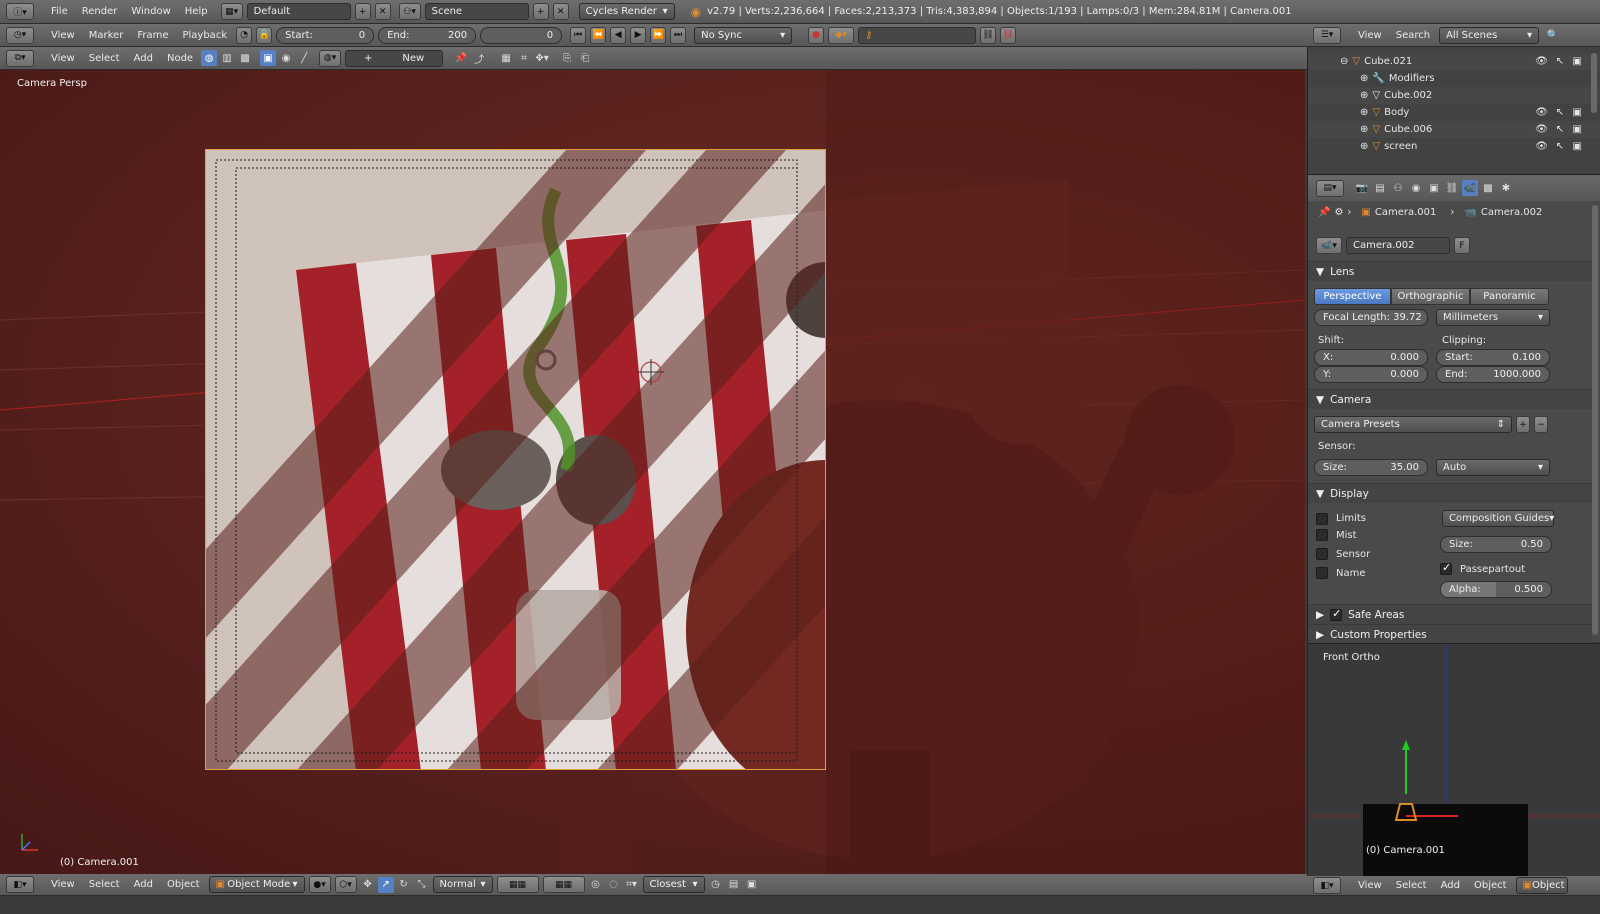  What do you see at coordinates (59, 11) in the screenshot?
I see `menu-file: File` at bounding box center [59, 11].